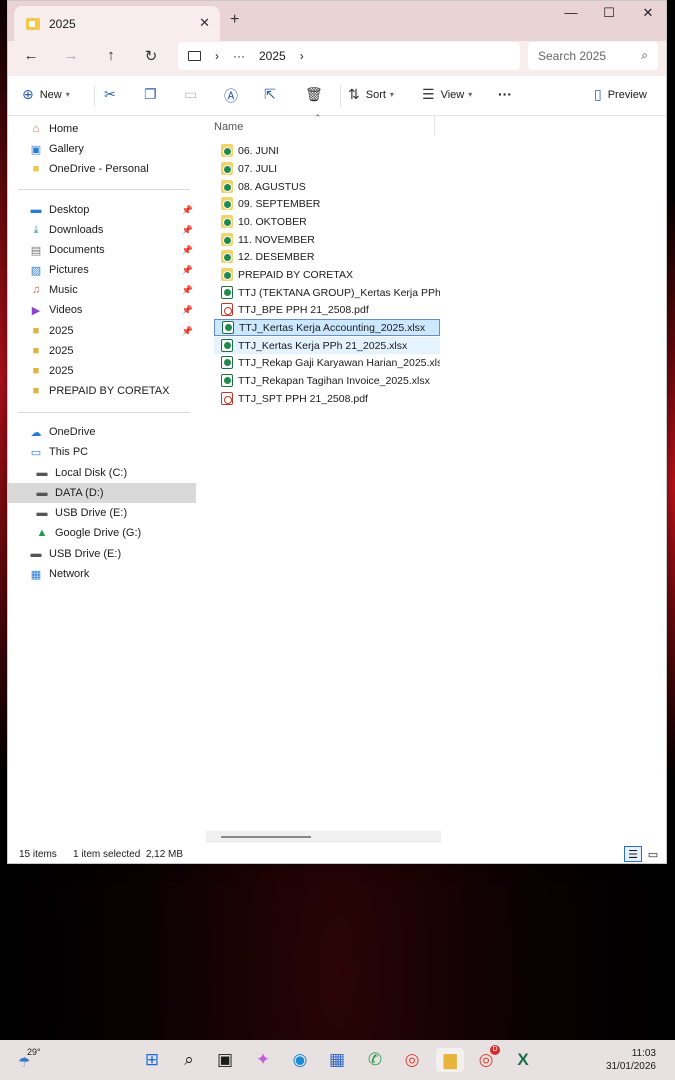 Image resolution: width=675 pixels, height=1080 pixels. I want to click on store-icon: ▦, so click(337, 1060).